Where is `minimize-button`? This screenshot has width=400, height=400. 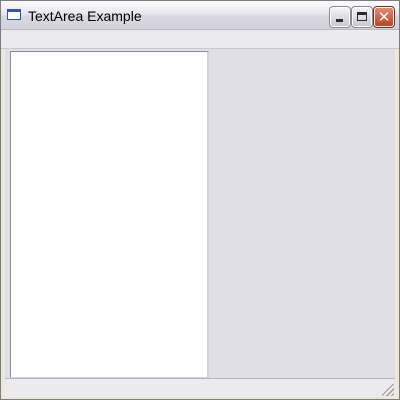
minimize-button is located at coordinates (340, 17).